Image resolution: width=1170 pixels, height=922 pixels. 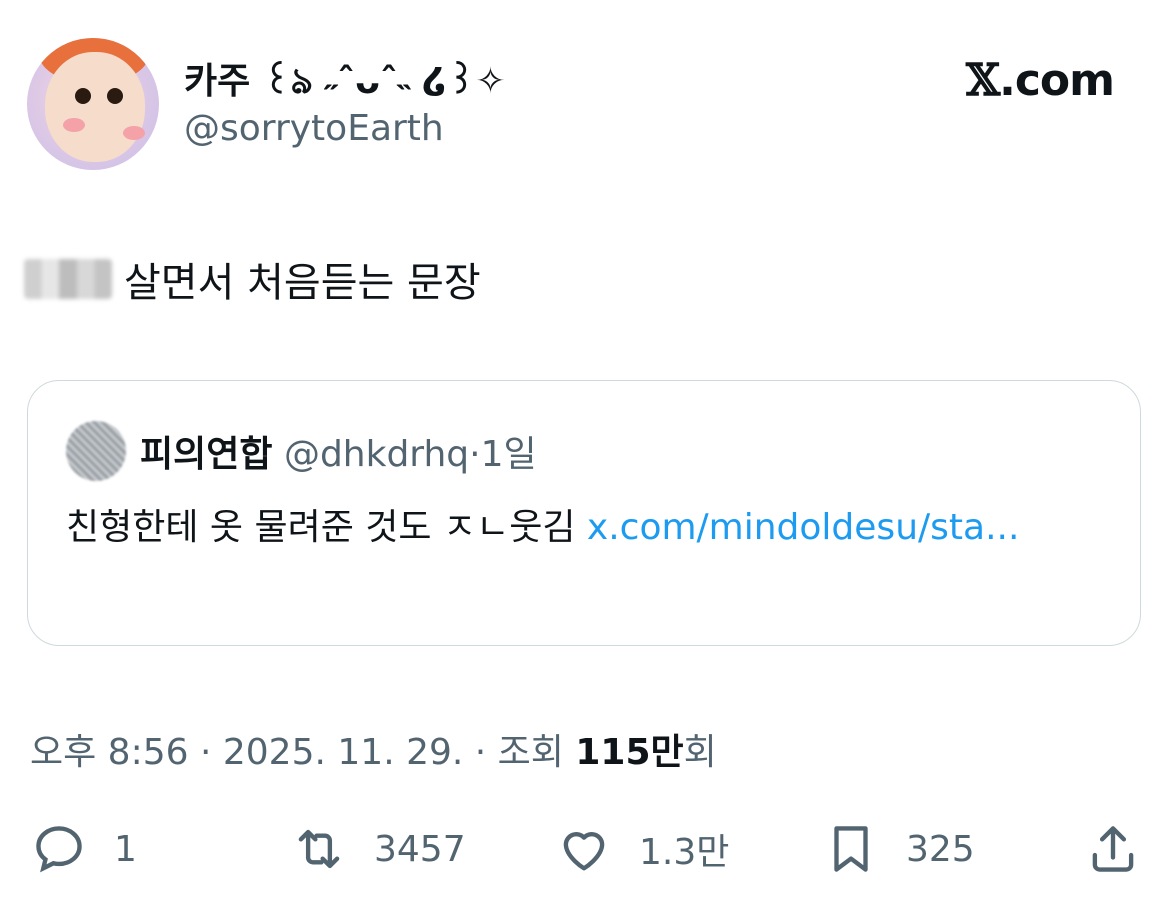 I want to click on share-icon, so click(x=1113, y=849).